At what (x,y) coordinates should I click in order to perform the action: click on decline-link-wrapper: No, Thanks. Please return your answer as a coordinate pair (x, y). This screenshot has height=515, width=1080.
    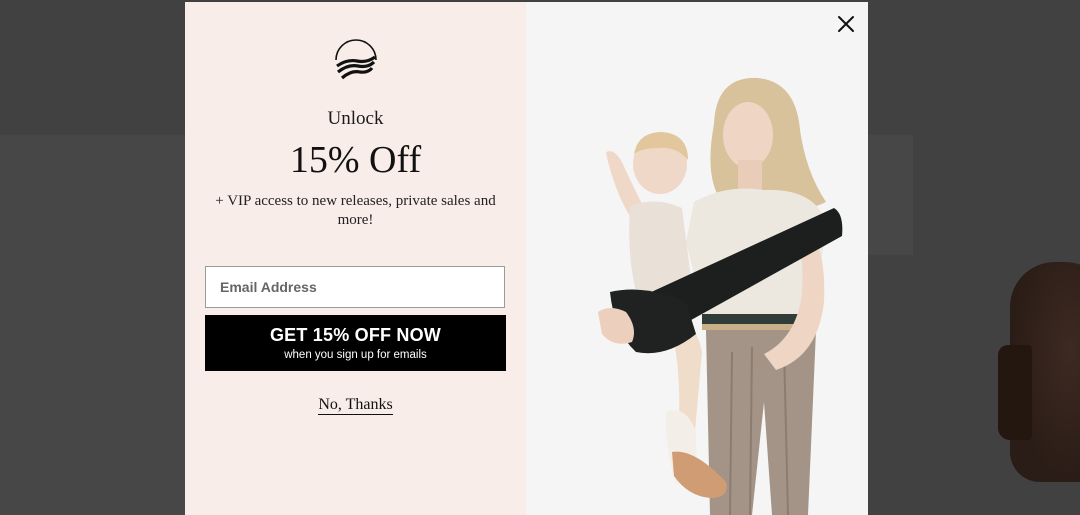
    Looking at the image, I should click on (355, 405).